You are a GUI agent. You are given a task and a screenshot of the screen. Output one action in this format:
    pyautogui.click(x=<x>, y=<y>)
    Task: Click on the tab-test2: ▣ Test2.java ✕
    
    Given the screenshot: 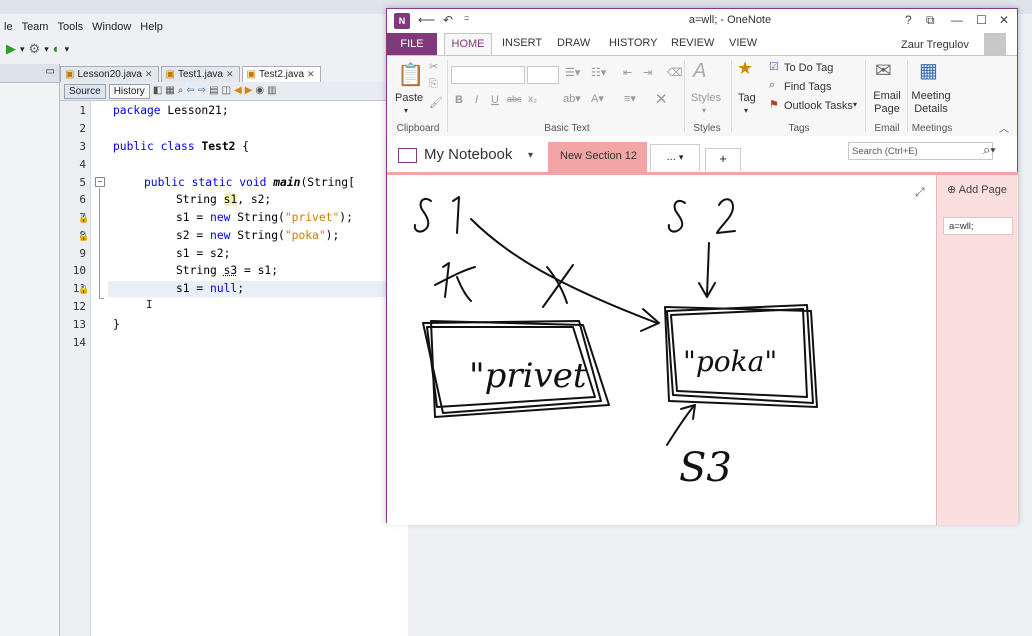 What is the action you would take?
    pyautogui.click(x=281, y=74)
    